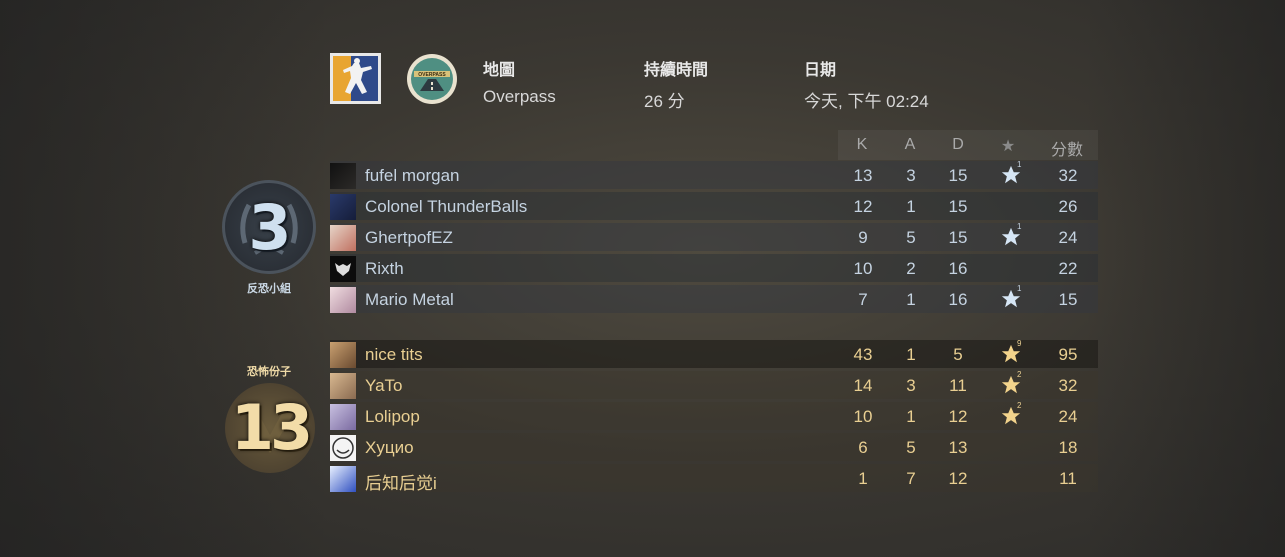 This screenshot has width=1285, height=557. What do you see at coordinates (714, 268) in the screenshot?
I see `table-row: Rixth 10 2 16 22` at bounding box center [714, 268].